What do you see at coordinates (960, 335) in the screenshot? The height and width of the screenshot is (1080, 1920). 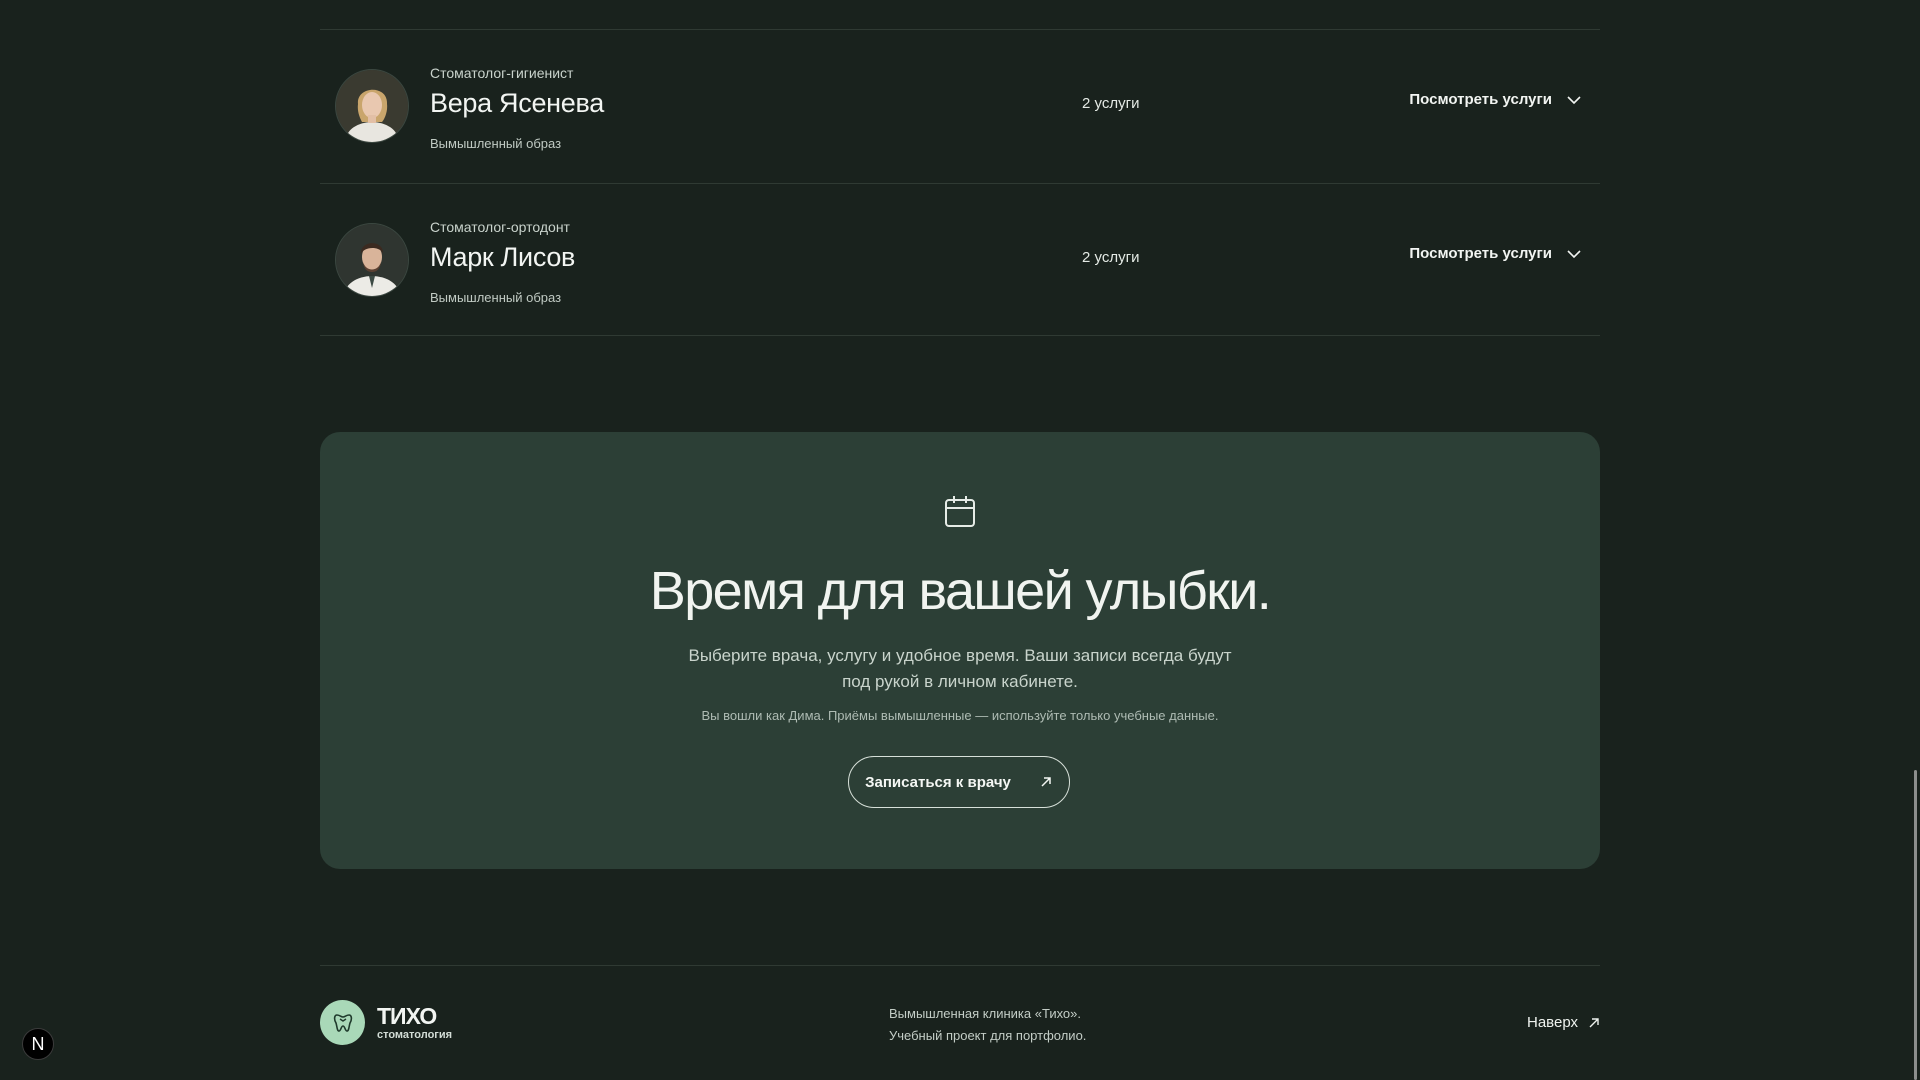 I see `divider` at bounding box center [960, 335].